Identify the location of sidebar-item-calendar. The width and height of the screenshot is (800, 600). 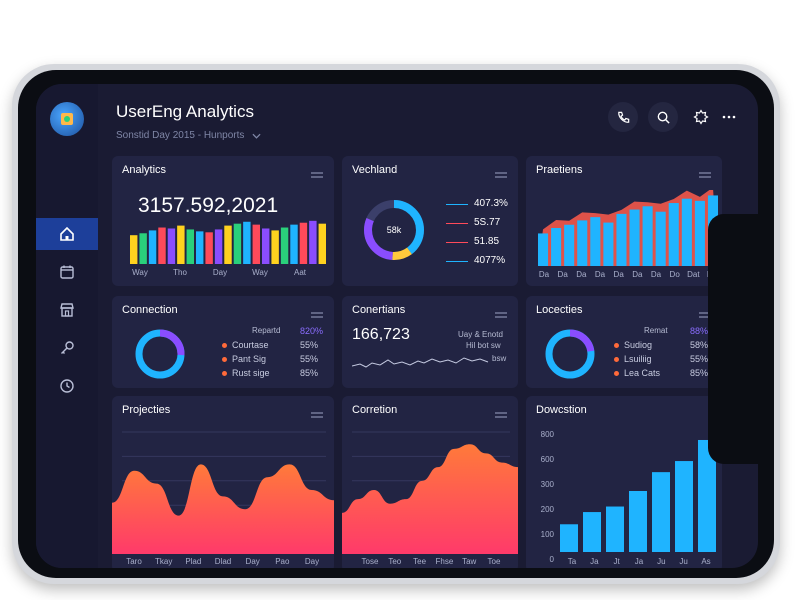
(67, 272).